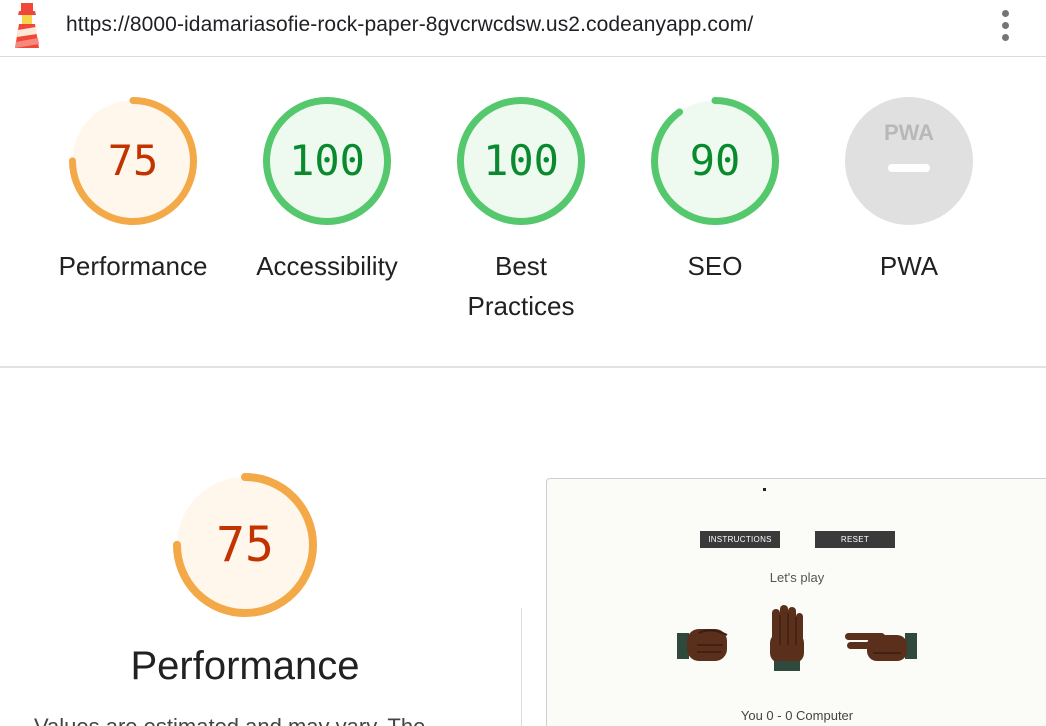  I want to click on gauge-score: 75, so click(133, 160).